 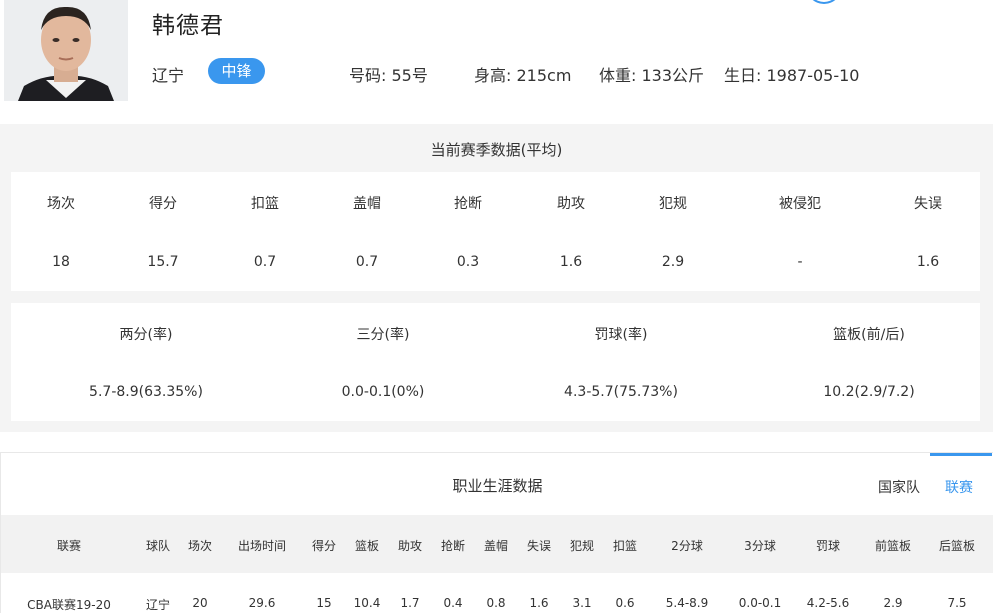 What do you see at coordinates (468, 204) in the screenshot?
I see `season-basic-header: 抢断` at bounding box center [468, 204].